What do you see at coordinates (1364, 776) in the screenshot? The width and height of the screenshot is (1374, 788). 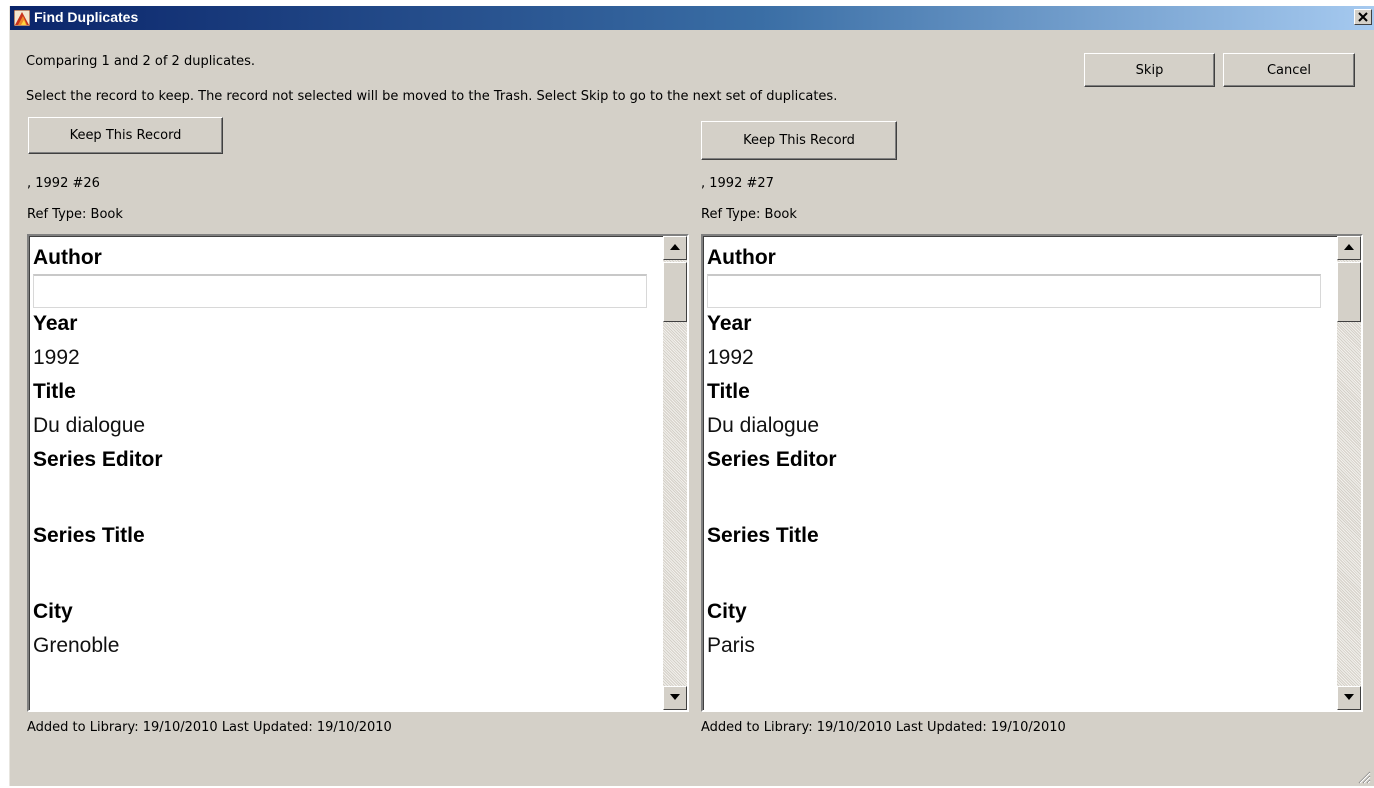 I see `resize-grip-icon` at bounding box center [1364, 776].